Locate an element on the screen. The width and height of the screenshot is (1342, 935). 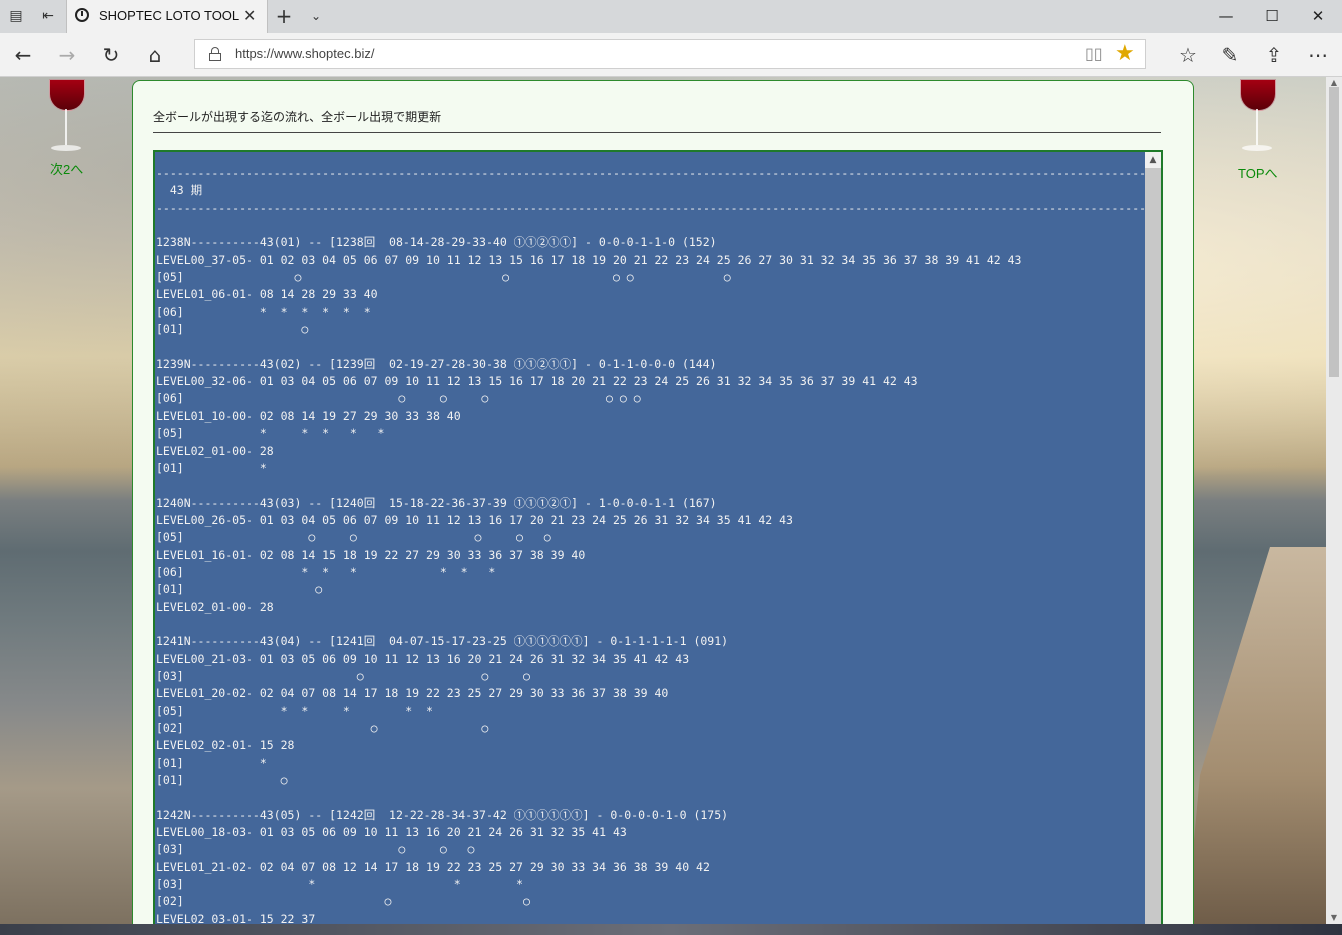
forward-icon: → is located at coordinates (67, 55).